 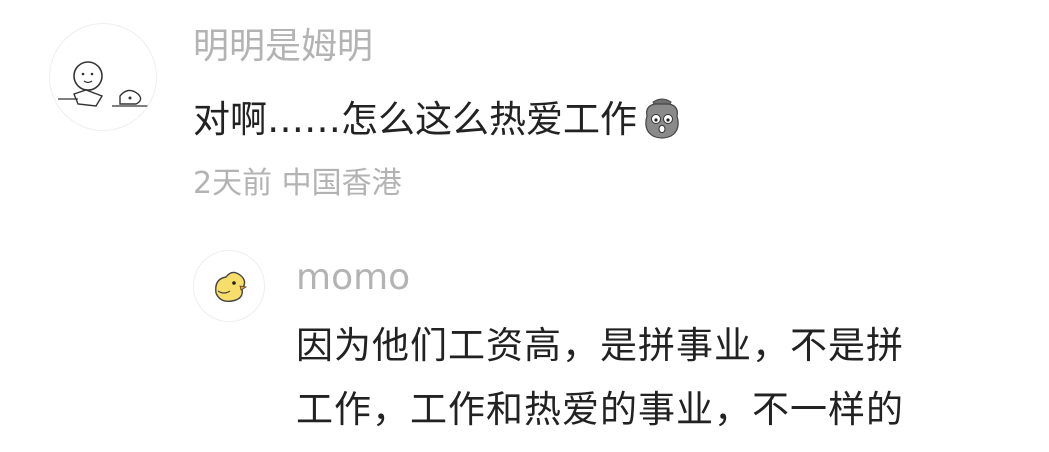 What do you see at coordinates (662, 118) in the screenshot?
I see `sad-sack-emoji-icon` at bounding box center [662, 118].